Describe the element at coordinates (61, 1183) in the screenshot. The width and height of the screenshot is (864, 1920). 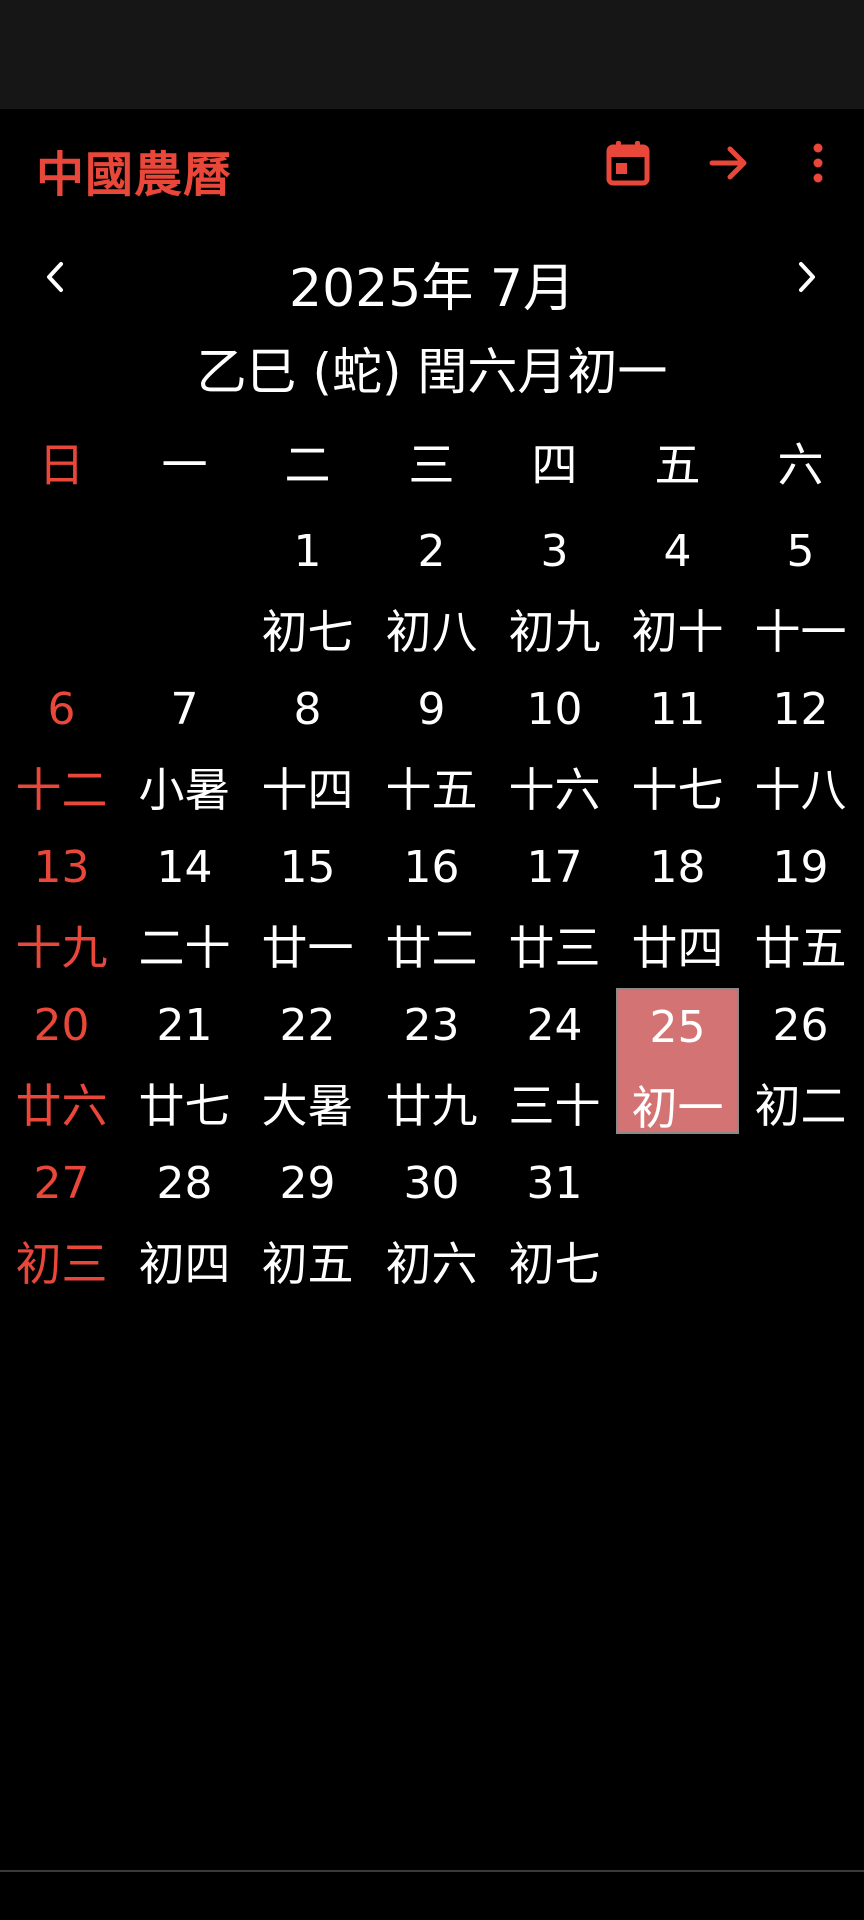
I see `solar-date: 27` at that location.